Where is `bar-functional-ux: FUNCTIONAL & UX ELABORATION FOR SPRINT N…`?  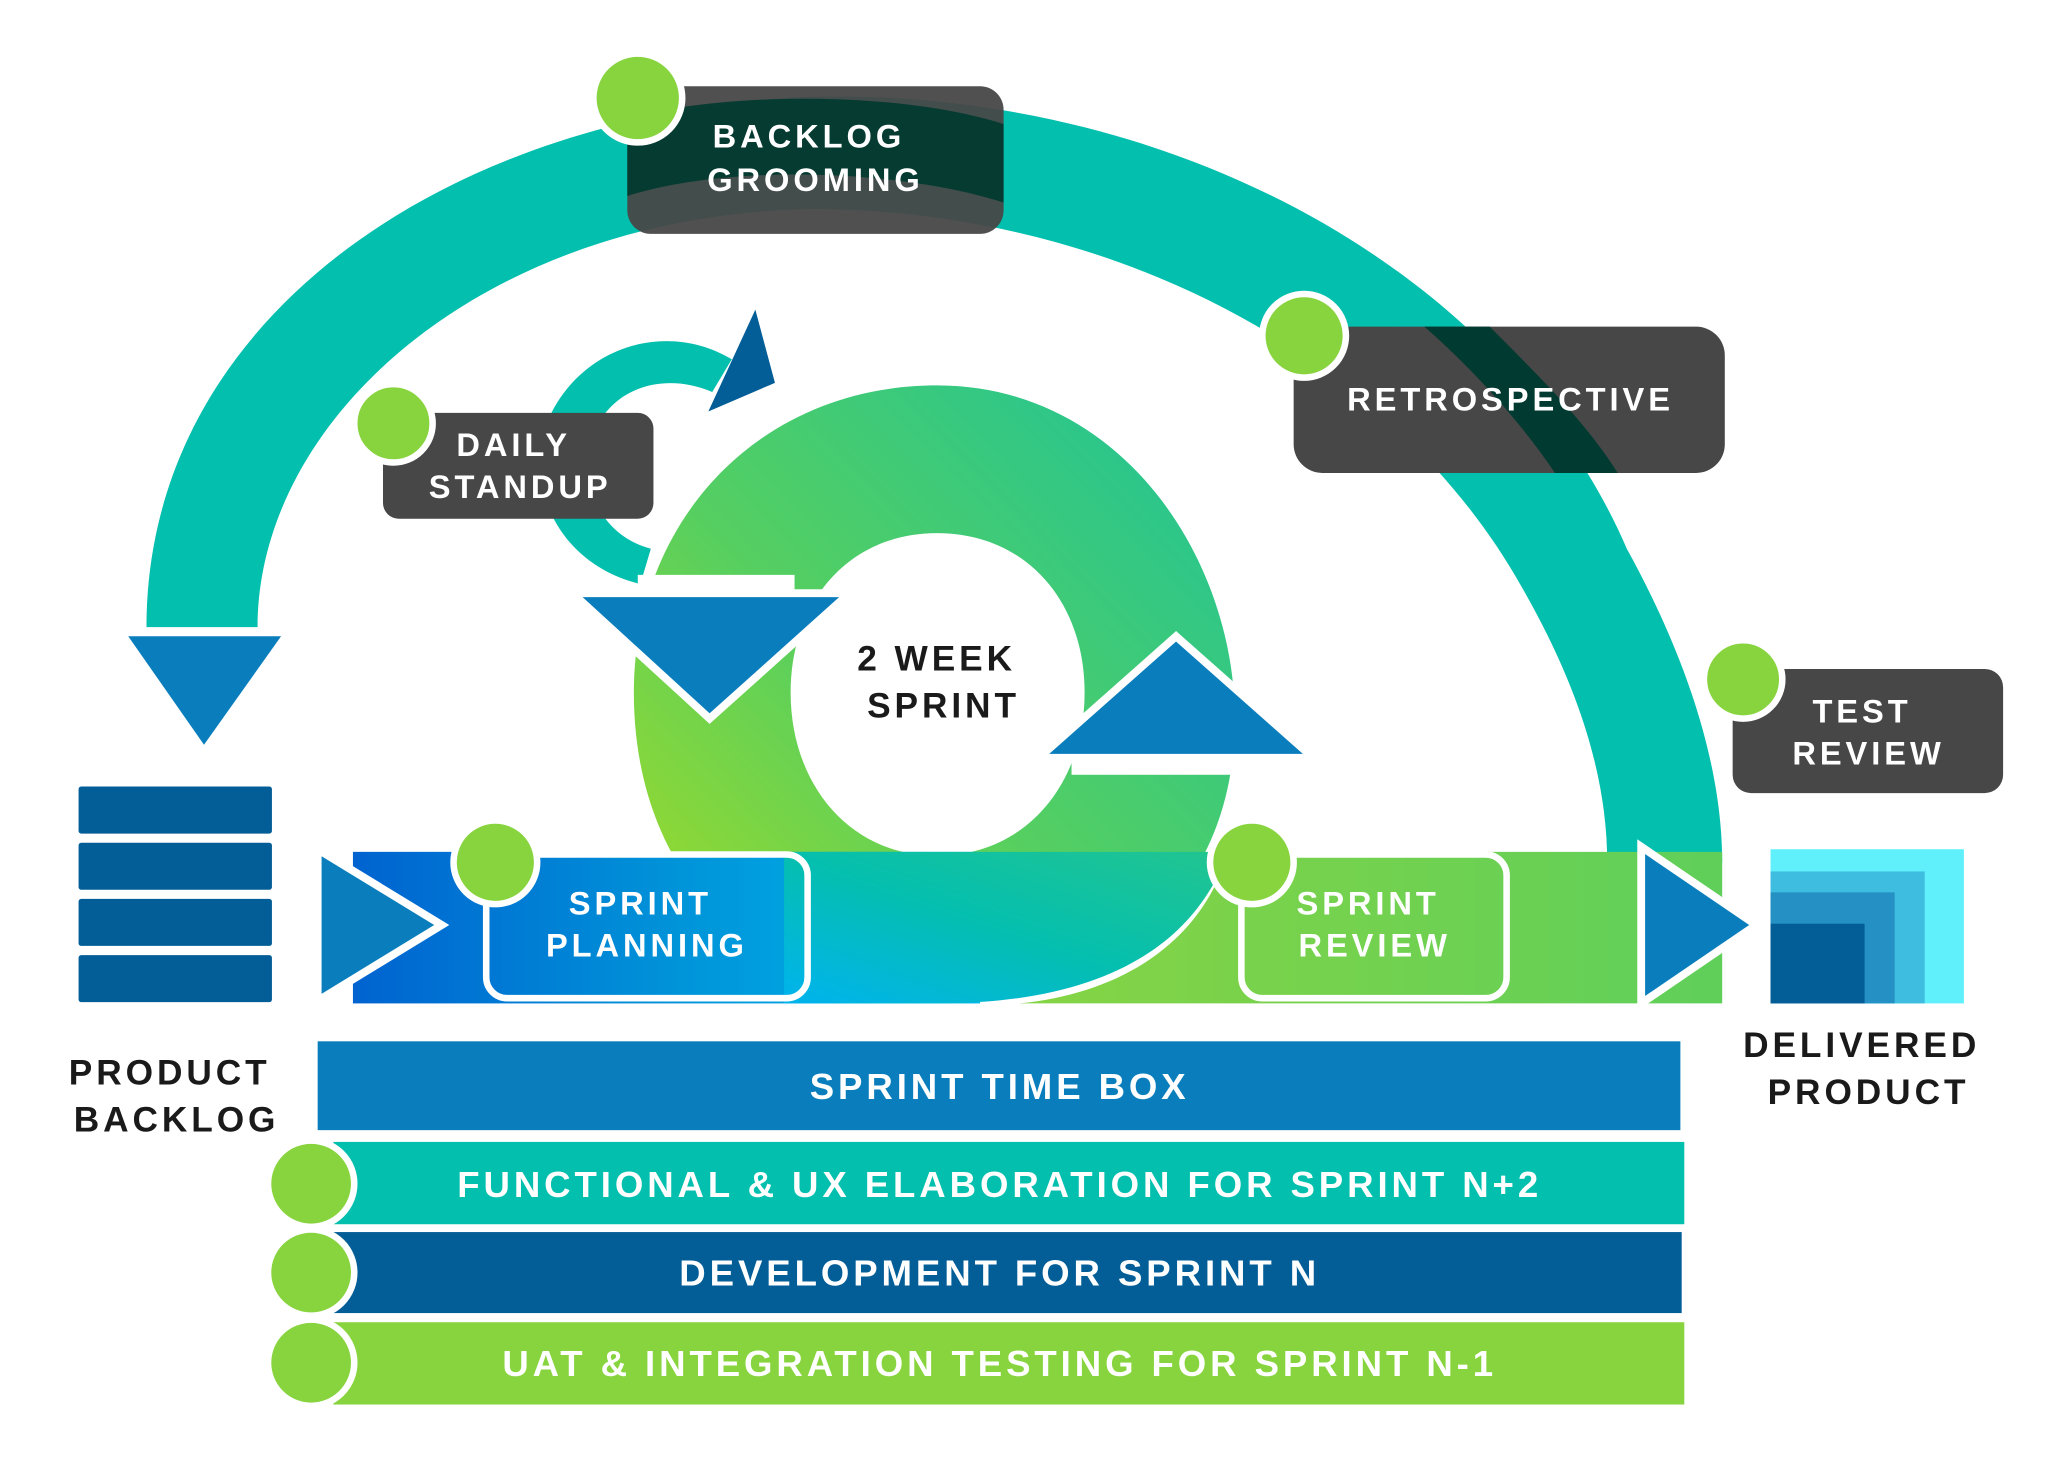 bar-functional-ux: FUNCTIONAL & UX ELABORATION FOR SPRINT N… is located at coordinates (974, 1184).